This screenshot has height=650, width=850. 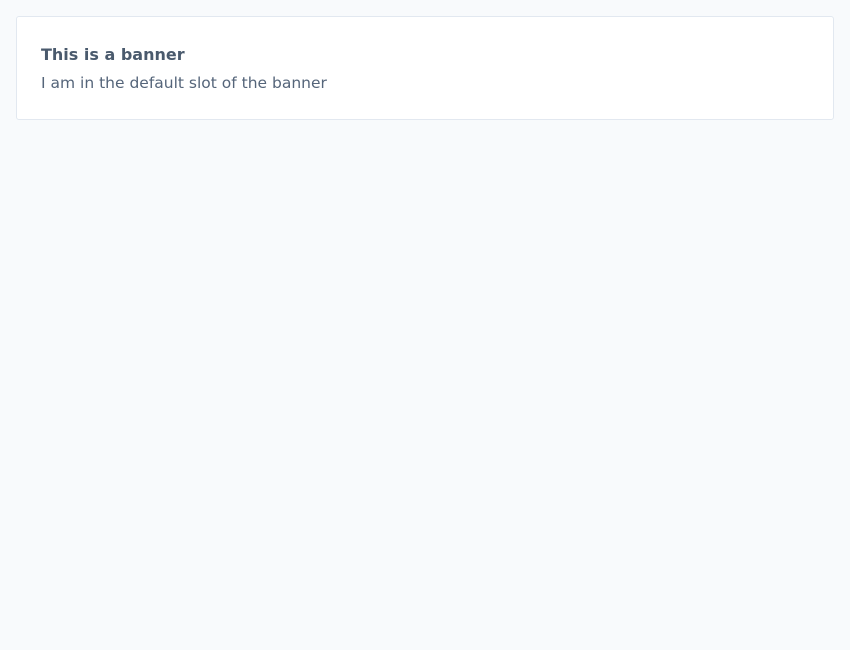 I want to click on banner-title: This is a banner, so click(x=113, y=54).